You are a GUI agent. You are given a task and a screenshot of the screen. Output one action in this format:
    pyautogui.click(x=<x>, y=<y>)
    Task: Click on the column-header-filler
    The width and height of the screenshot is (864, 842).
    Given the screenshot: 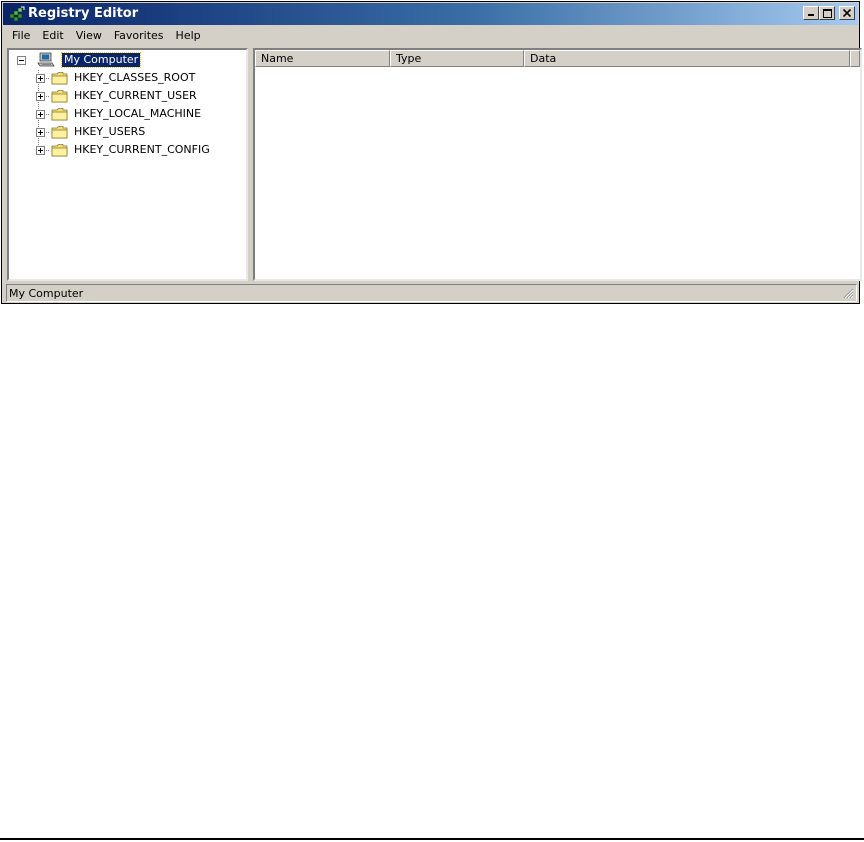 What is the action you would take?
    pyautogui.click(x=855, y=58)
    